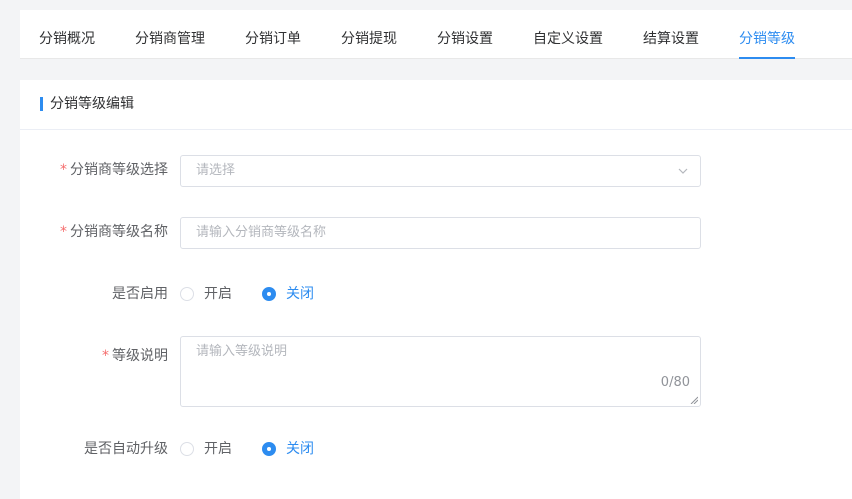  Describe the element at coordinates (140, 294) in the screenshot. I see `enabled-label: 是否启用` at that location.